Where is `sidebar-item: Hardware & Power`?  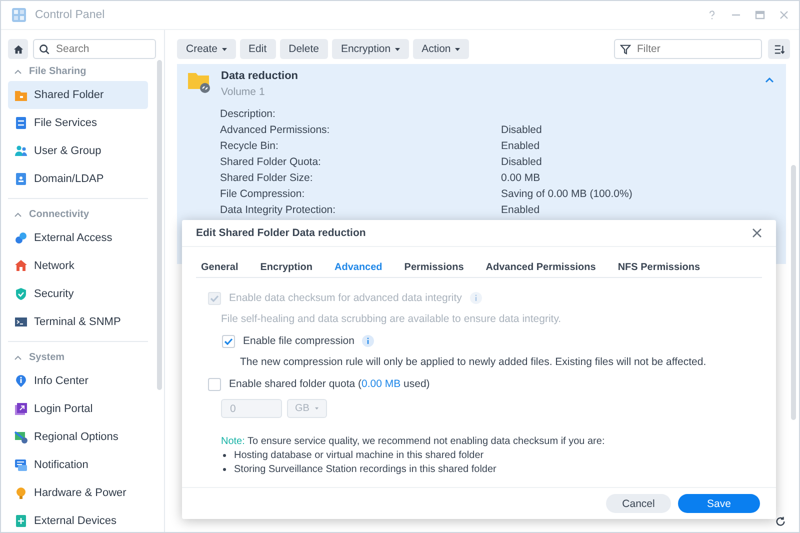
sidebar-item: Hardware & Power is located at coordinates (78, 493).